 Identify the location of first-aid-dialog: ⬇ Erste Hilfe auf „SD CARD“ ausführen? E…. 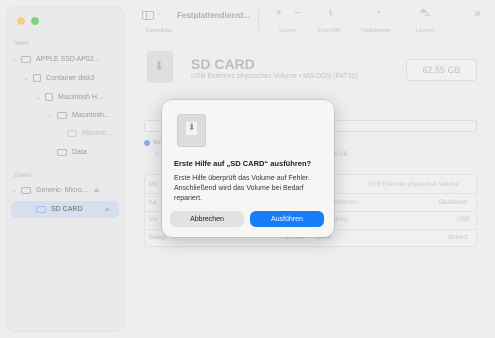
(248, 168).